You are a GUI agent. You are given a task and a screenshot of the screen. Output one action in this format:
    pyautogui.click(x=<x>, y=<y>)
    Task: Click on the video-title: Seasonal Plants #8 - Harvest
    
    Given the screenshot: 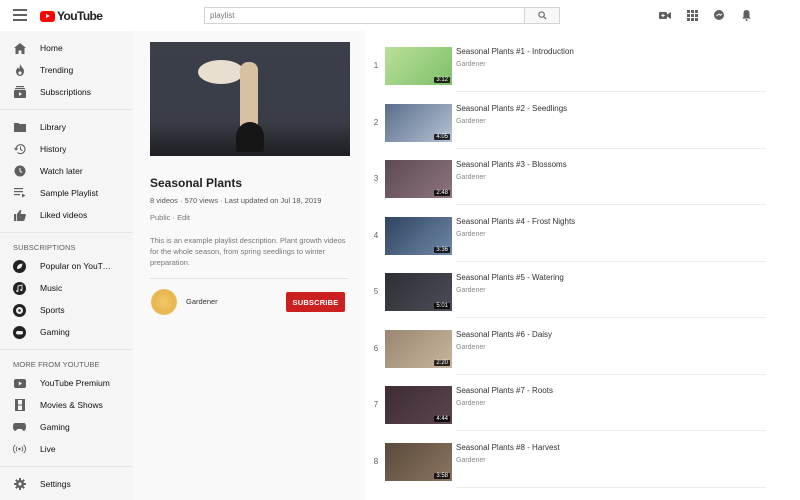 What is the action you would take?
    pyautogui.click(x=508, y=447)
    